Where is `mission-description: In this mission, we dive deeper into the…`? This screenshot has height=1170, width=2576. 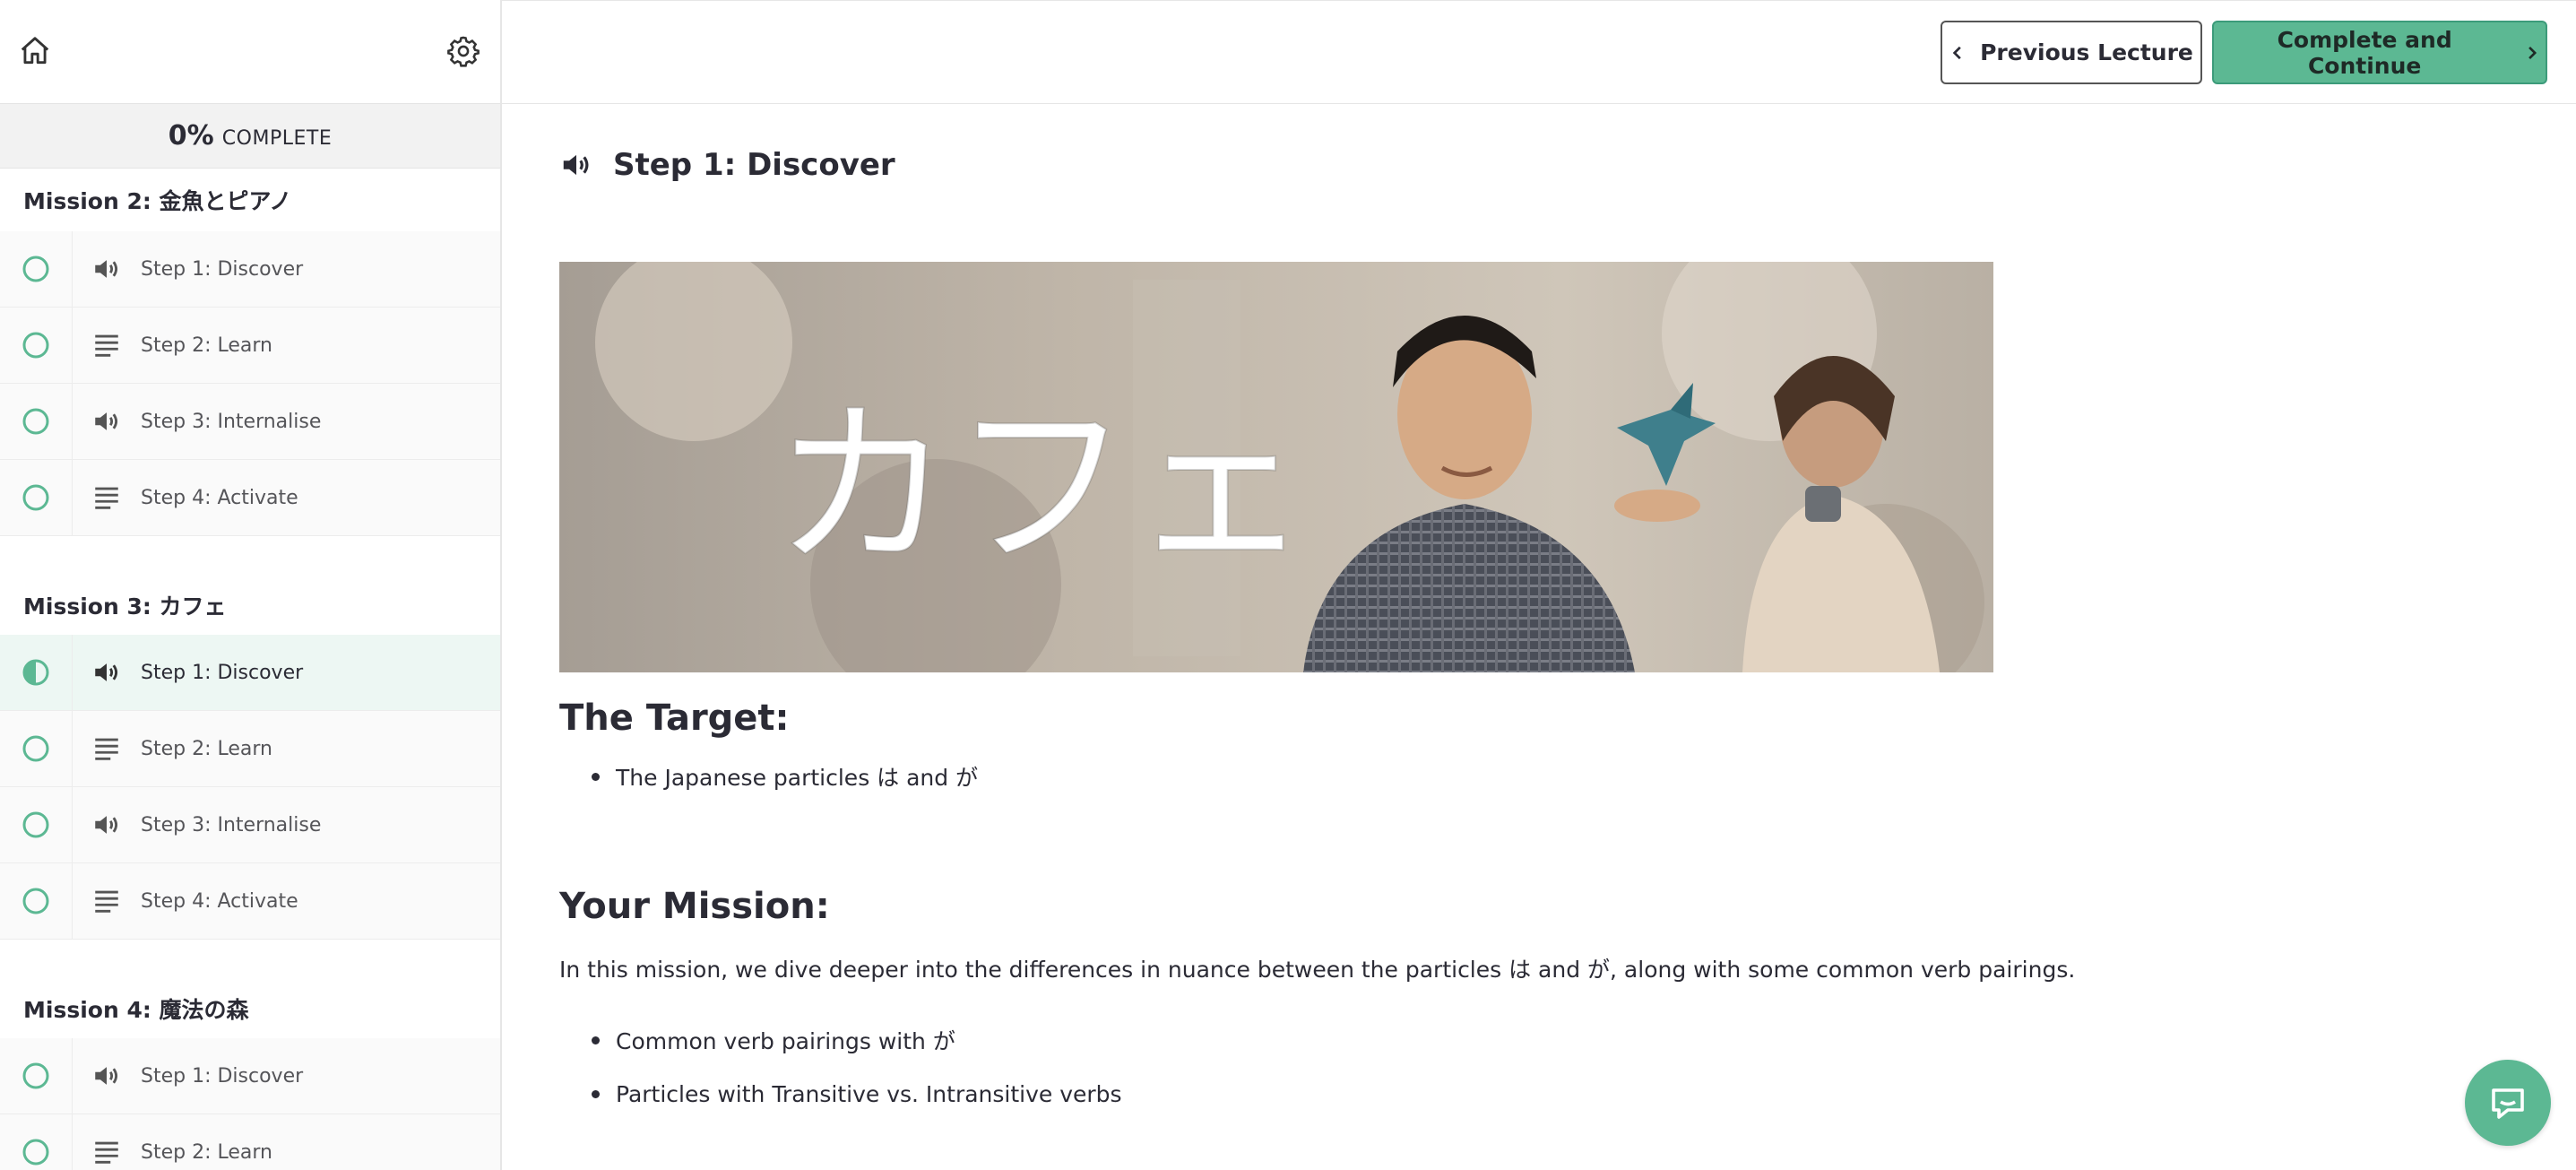 mission-description: In this mission, we dive deeper into the… is located at coordinates (1317, 970).